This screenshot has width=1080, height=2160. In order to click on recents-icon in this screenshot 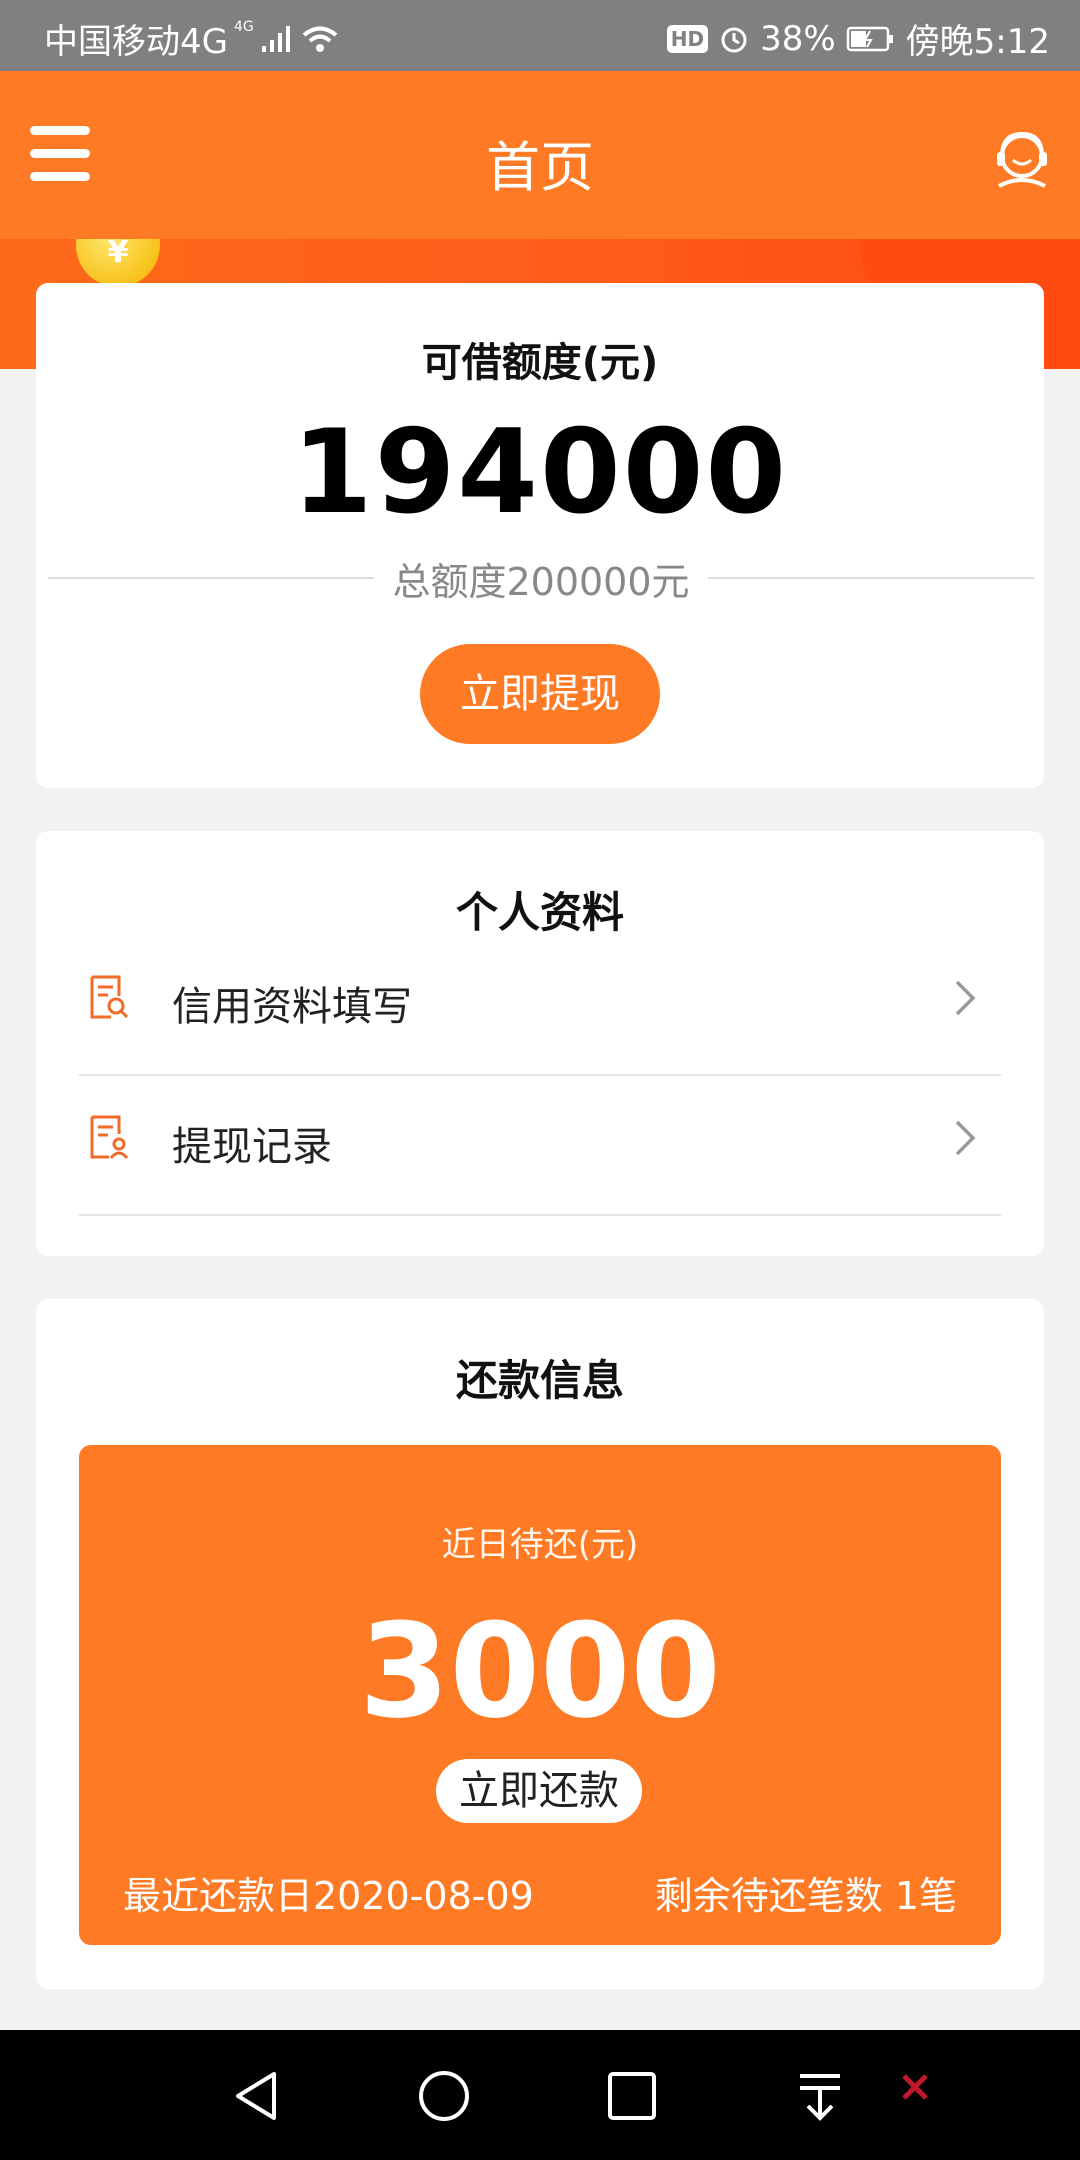, I will do `click(632, 2096)`.